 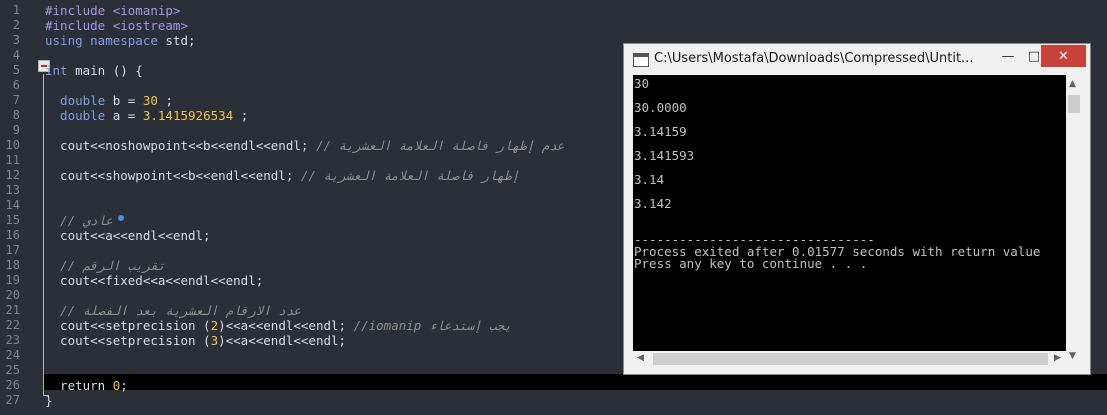 I want to click on line-number: 14, so click(x=12, y=205).